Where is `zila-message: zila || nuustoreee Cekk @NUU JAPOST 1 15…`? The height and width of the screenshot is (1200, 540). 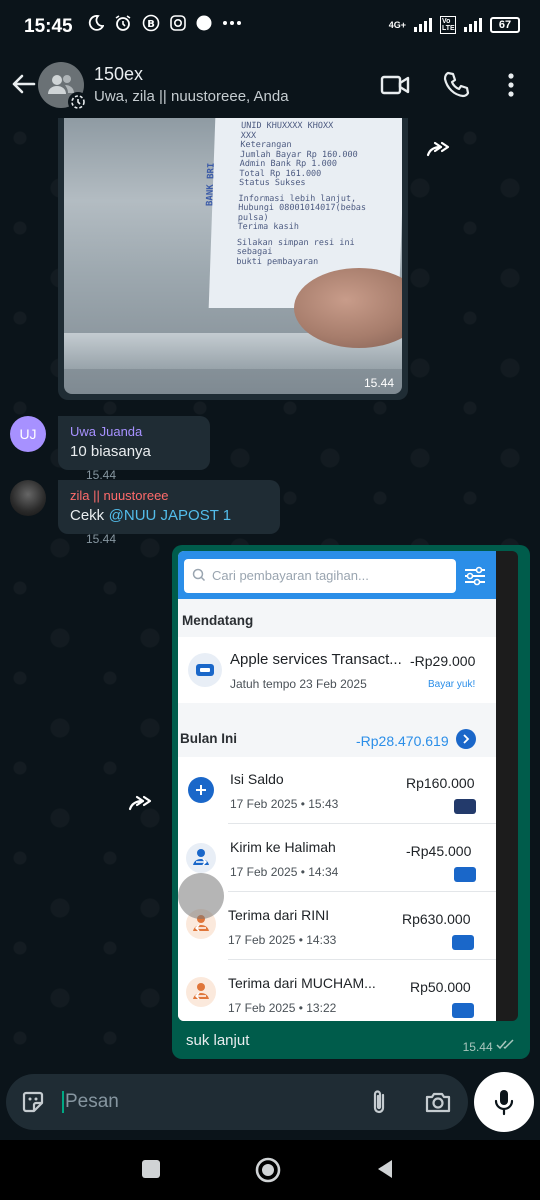
zila-message: zila || nuustoreee Cekk @NUU JAPOST 1 15… is located at coordinates (169, 513).